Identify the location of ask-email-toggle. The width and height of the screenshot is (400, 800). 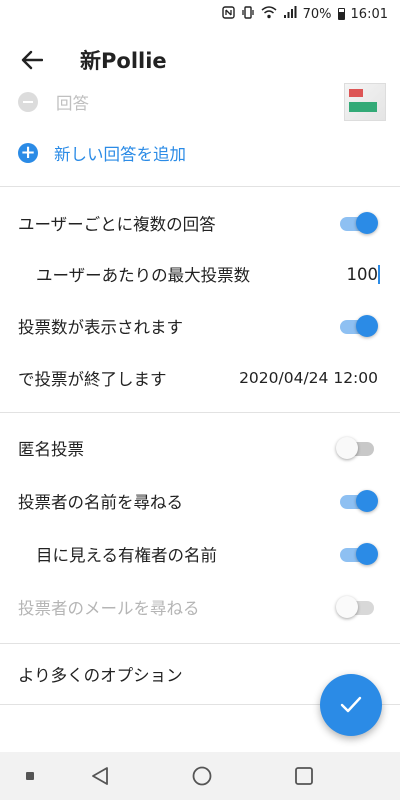
(357, 607).